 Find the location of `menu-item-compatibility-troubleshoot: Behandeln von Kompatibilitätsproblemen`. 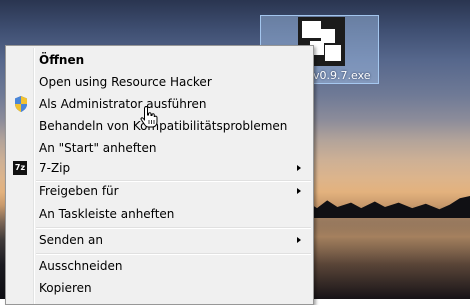

menu-item-compatibility-troubleshoot: Behandeln von Kompatibilitätsproblemen is located at coordinates (159, 126).